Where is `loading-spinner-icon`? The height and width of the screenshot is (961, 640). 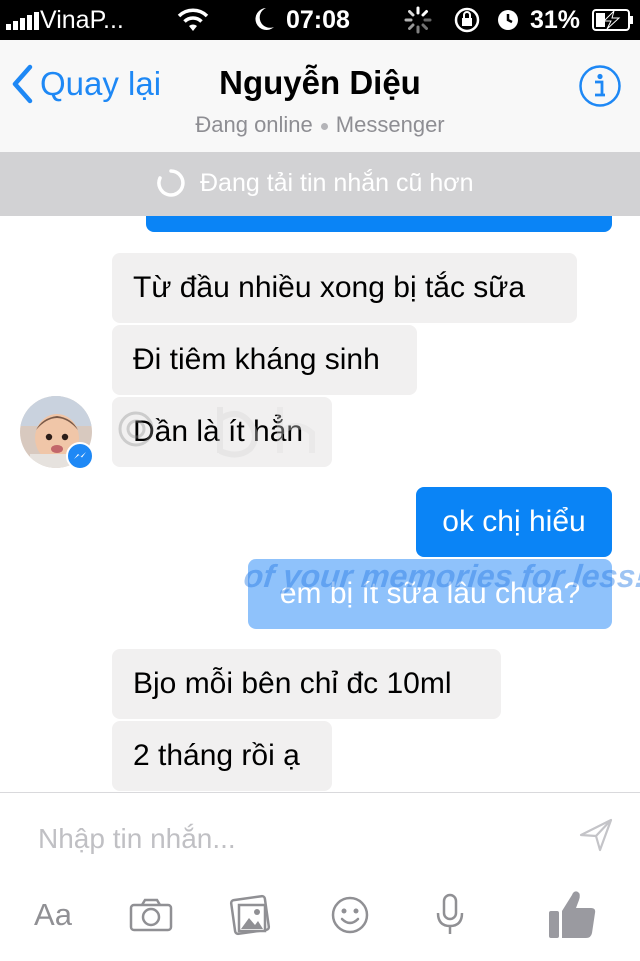 loading-spinner-icon is located at coordinates (171, 183).